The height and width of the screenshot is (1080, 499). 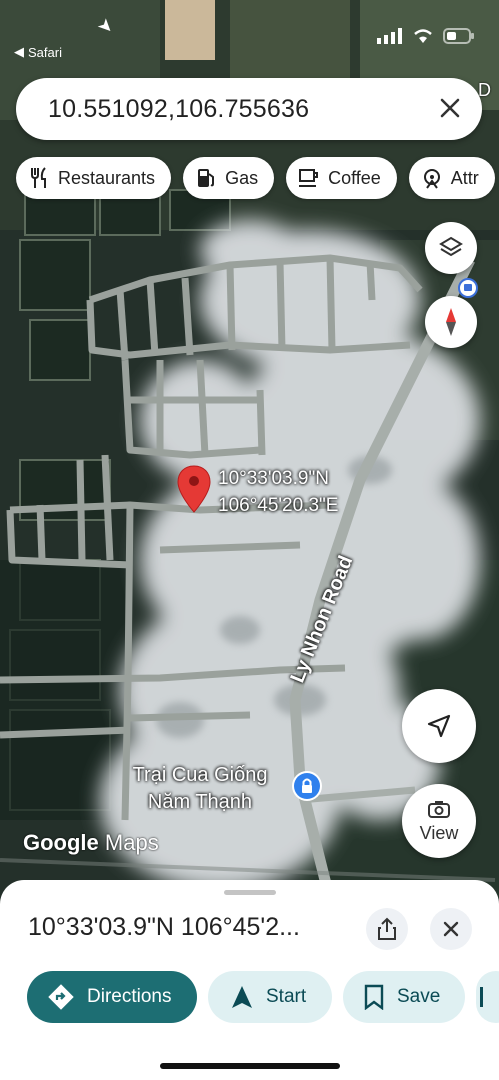 I want to click on my-location-button, so click(x=439, y=726).